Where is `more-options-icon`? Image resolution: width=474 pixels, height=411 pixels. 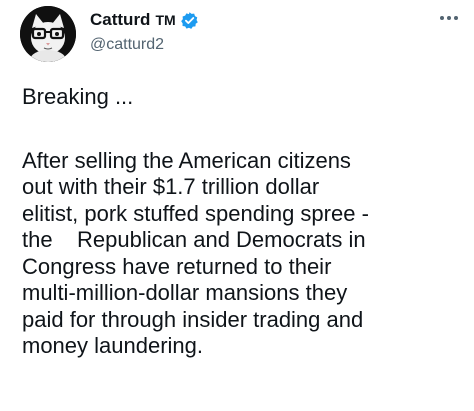 more-options-icon is located at coordinates (449, 18).